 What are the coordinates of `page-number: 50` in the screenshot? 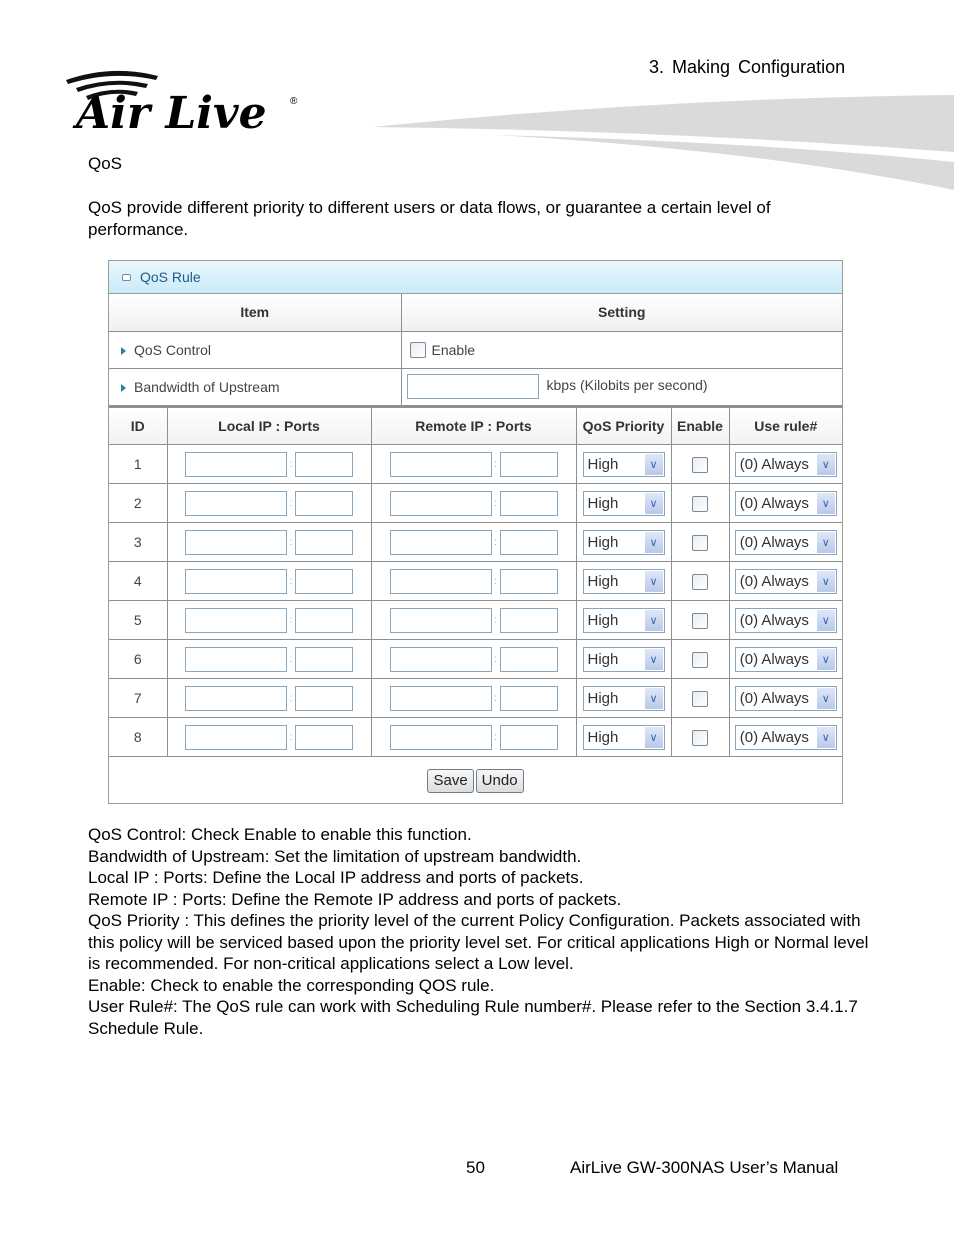 It's located at (475, 1167).